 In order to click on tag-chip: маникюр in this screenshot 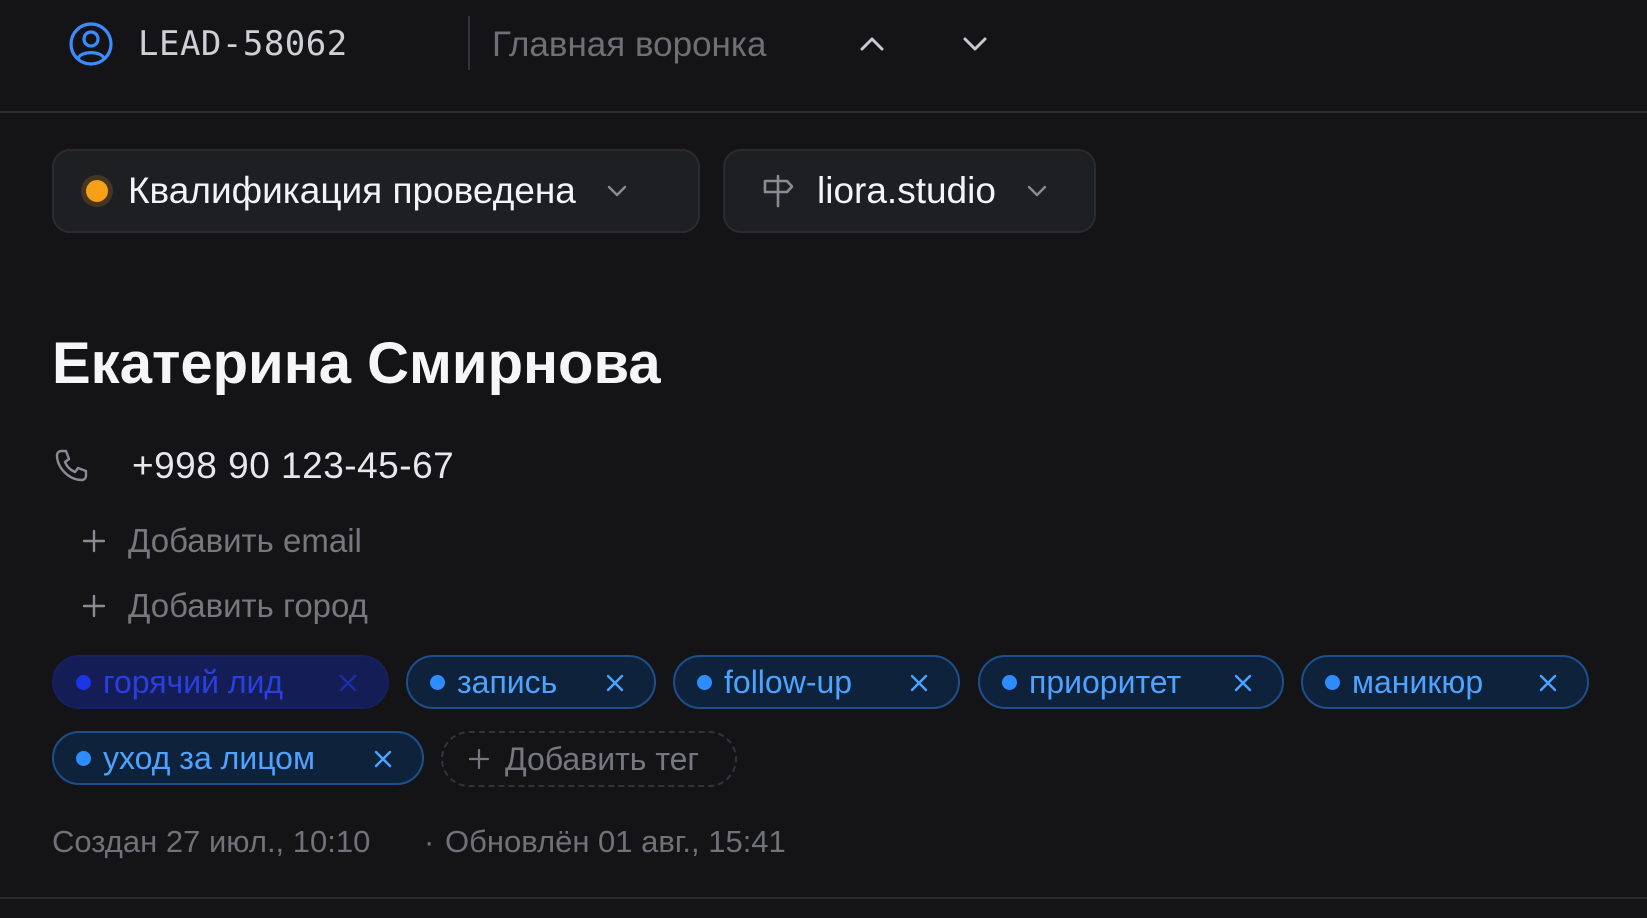, I will do `click(1445, 682)`.